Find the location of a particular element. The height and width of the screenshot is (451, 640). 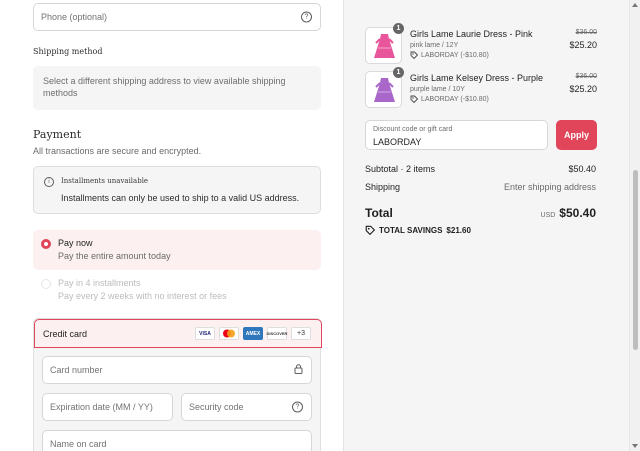

name-on-card-placeholder: Name on card is located at coordinates (78, 444).